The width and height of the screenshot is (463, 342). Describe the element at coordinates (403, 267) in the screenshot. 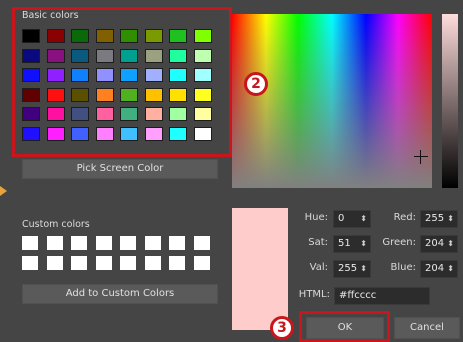

I see `blue-label: Blue:` at that location.